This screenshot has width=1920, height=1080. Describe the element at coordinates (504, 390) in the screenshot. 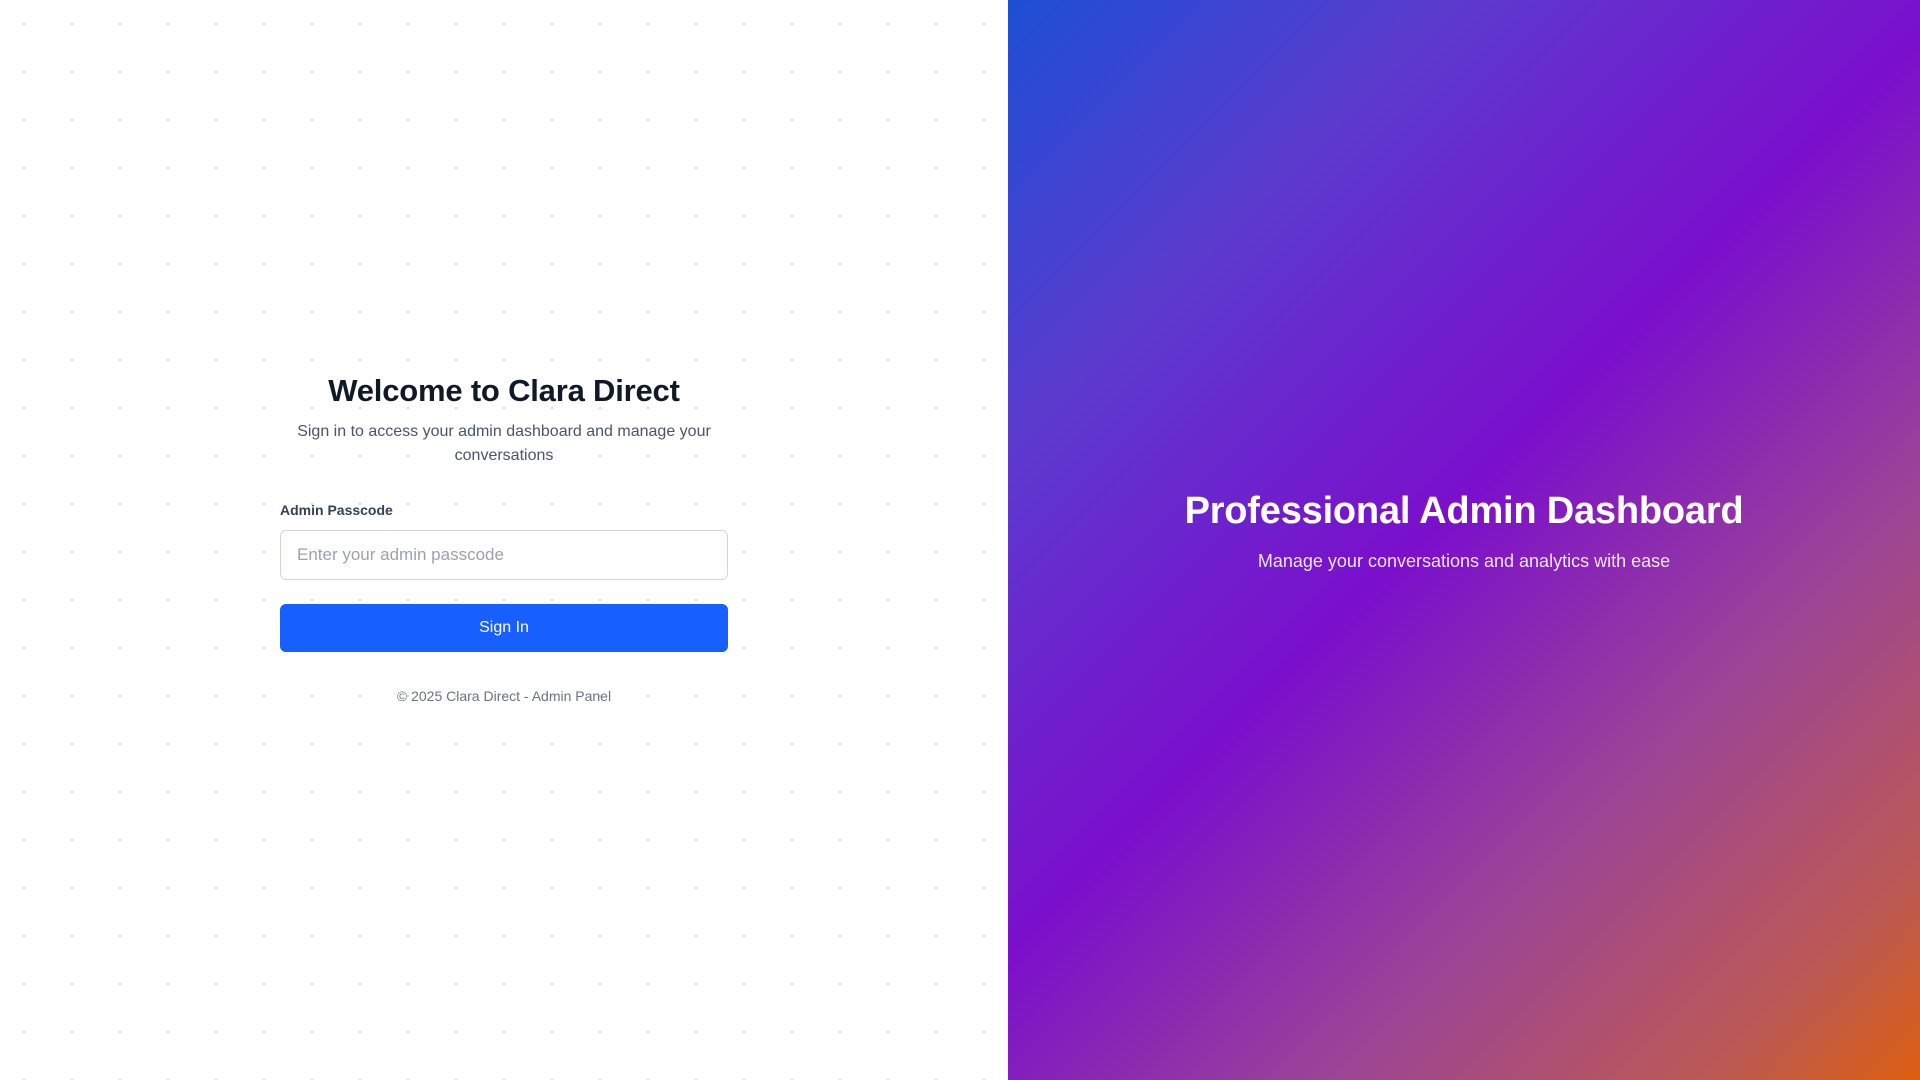

I see `login-title: Welcome to Clara Direct` at that location.